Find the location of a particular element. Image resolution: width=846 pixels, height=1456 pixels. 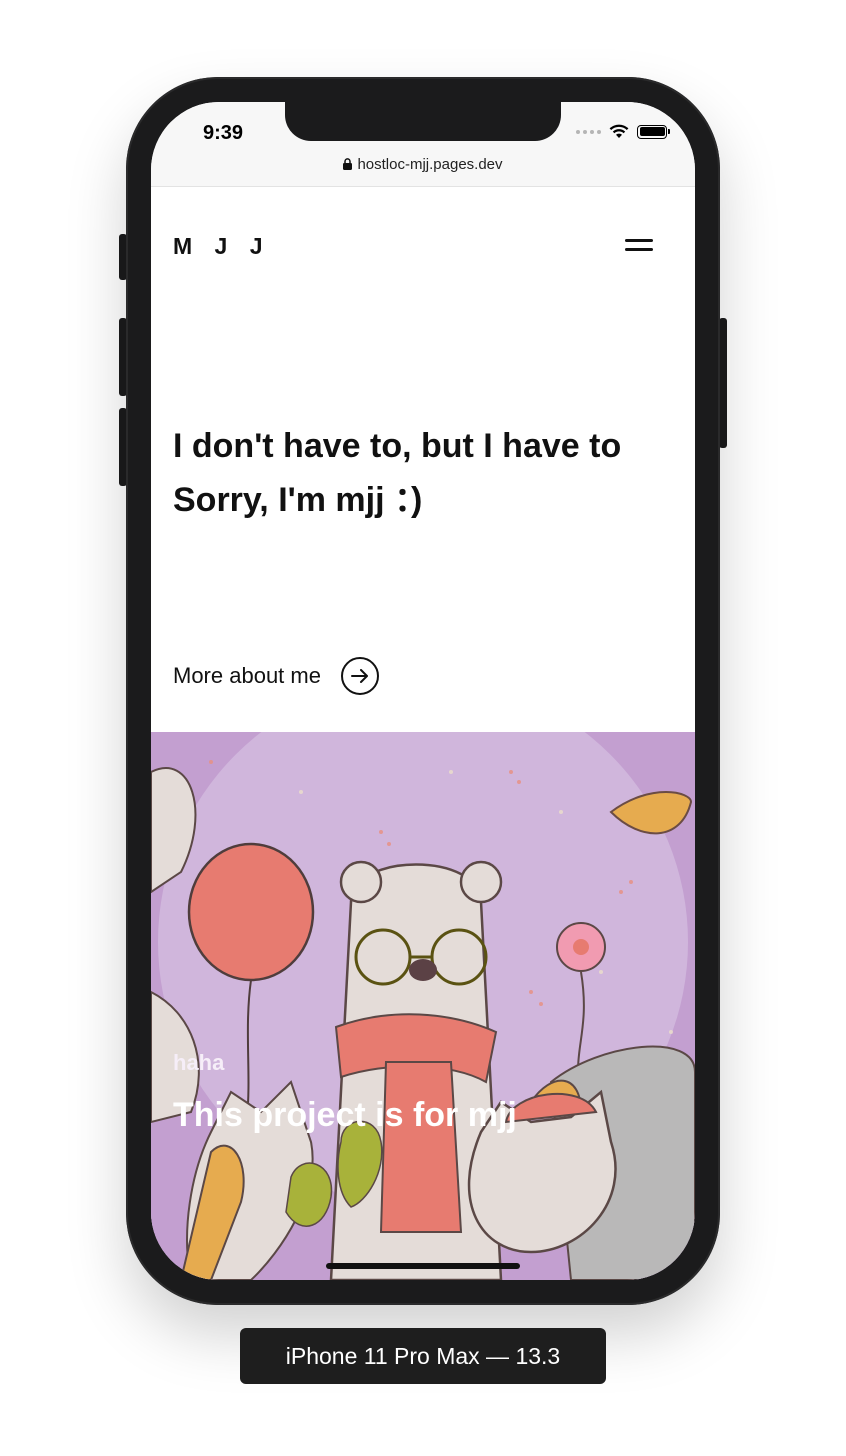

project-title: This project is for mjj is located at coordinates (345, 1115).